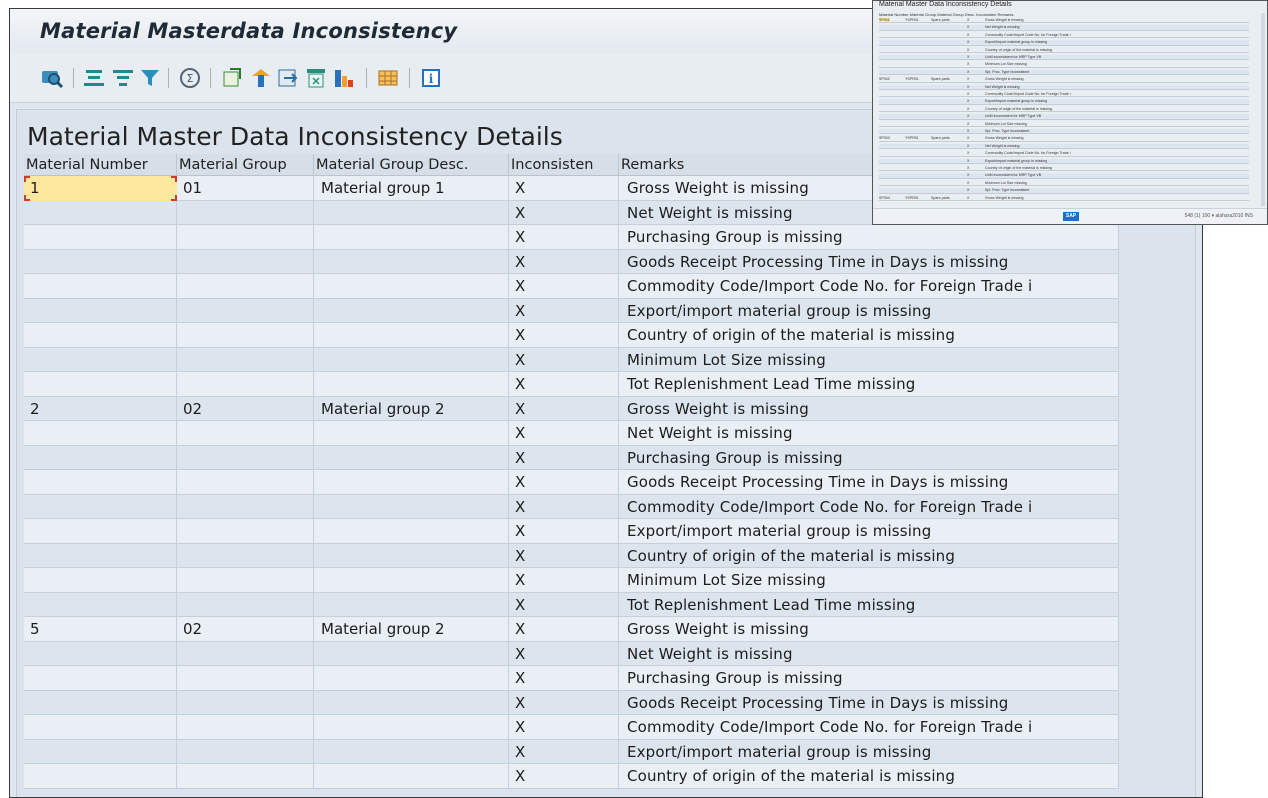 The image size is (1268, 798). I want to click on cell-material-number: 5, so click(100, 629).